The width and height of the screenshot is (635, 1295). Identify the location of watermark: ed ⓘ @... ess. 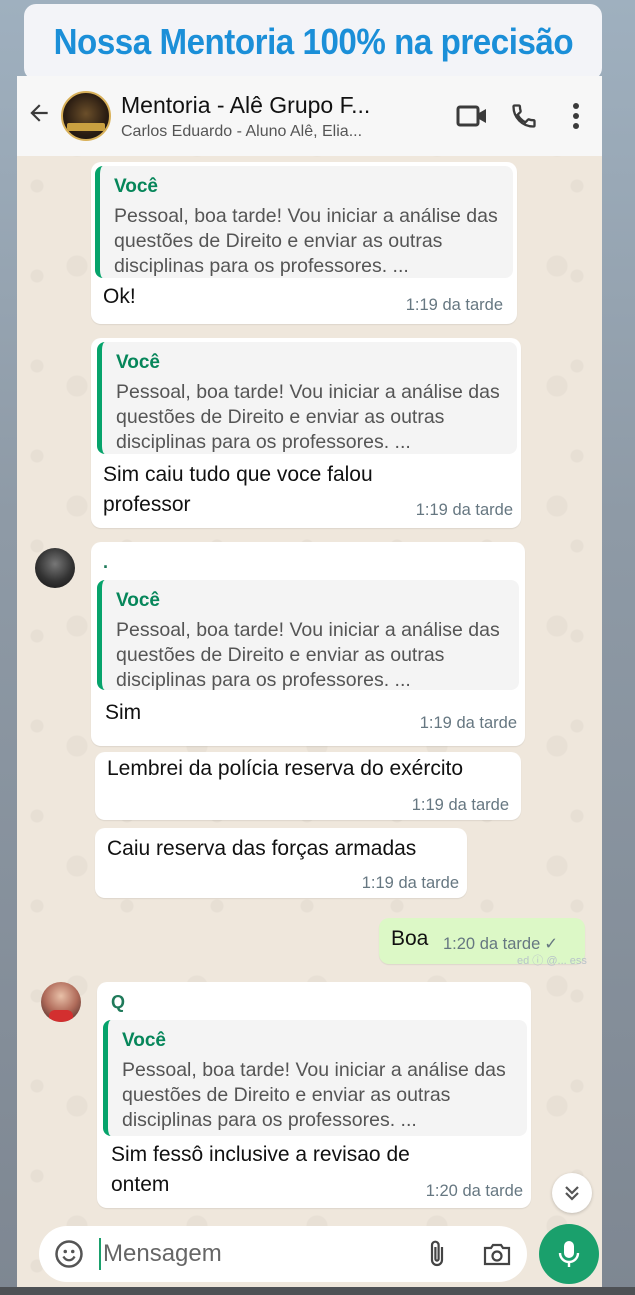
(552, 961).